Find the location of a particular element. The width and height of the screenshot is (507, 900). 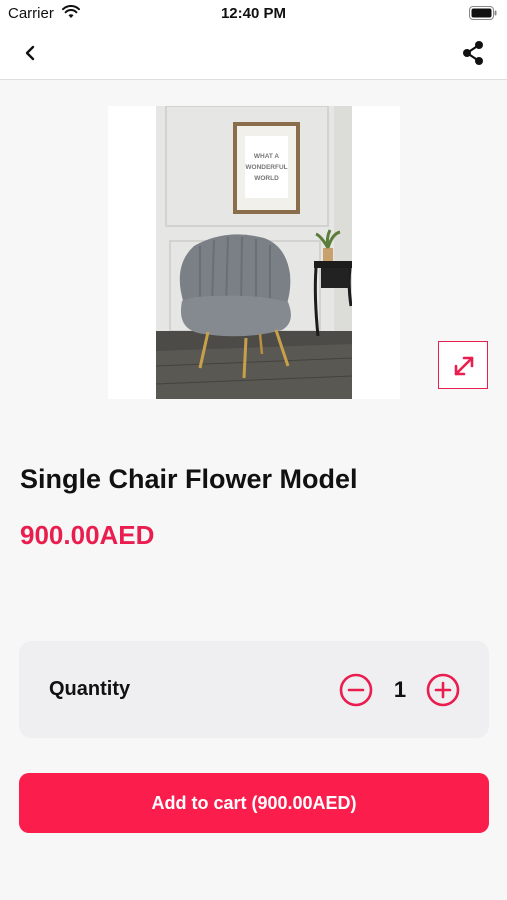

back-button is located at coordinates (31, 53).